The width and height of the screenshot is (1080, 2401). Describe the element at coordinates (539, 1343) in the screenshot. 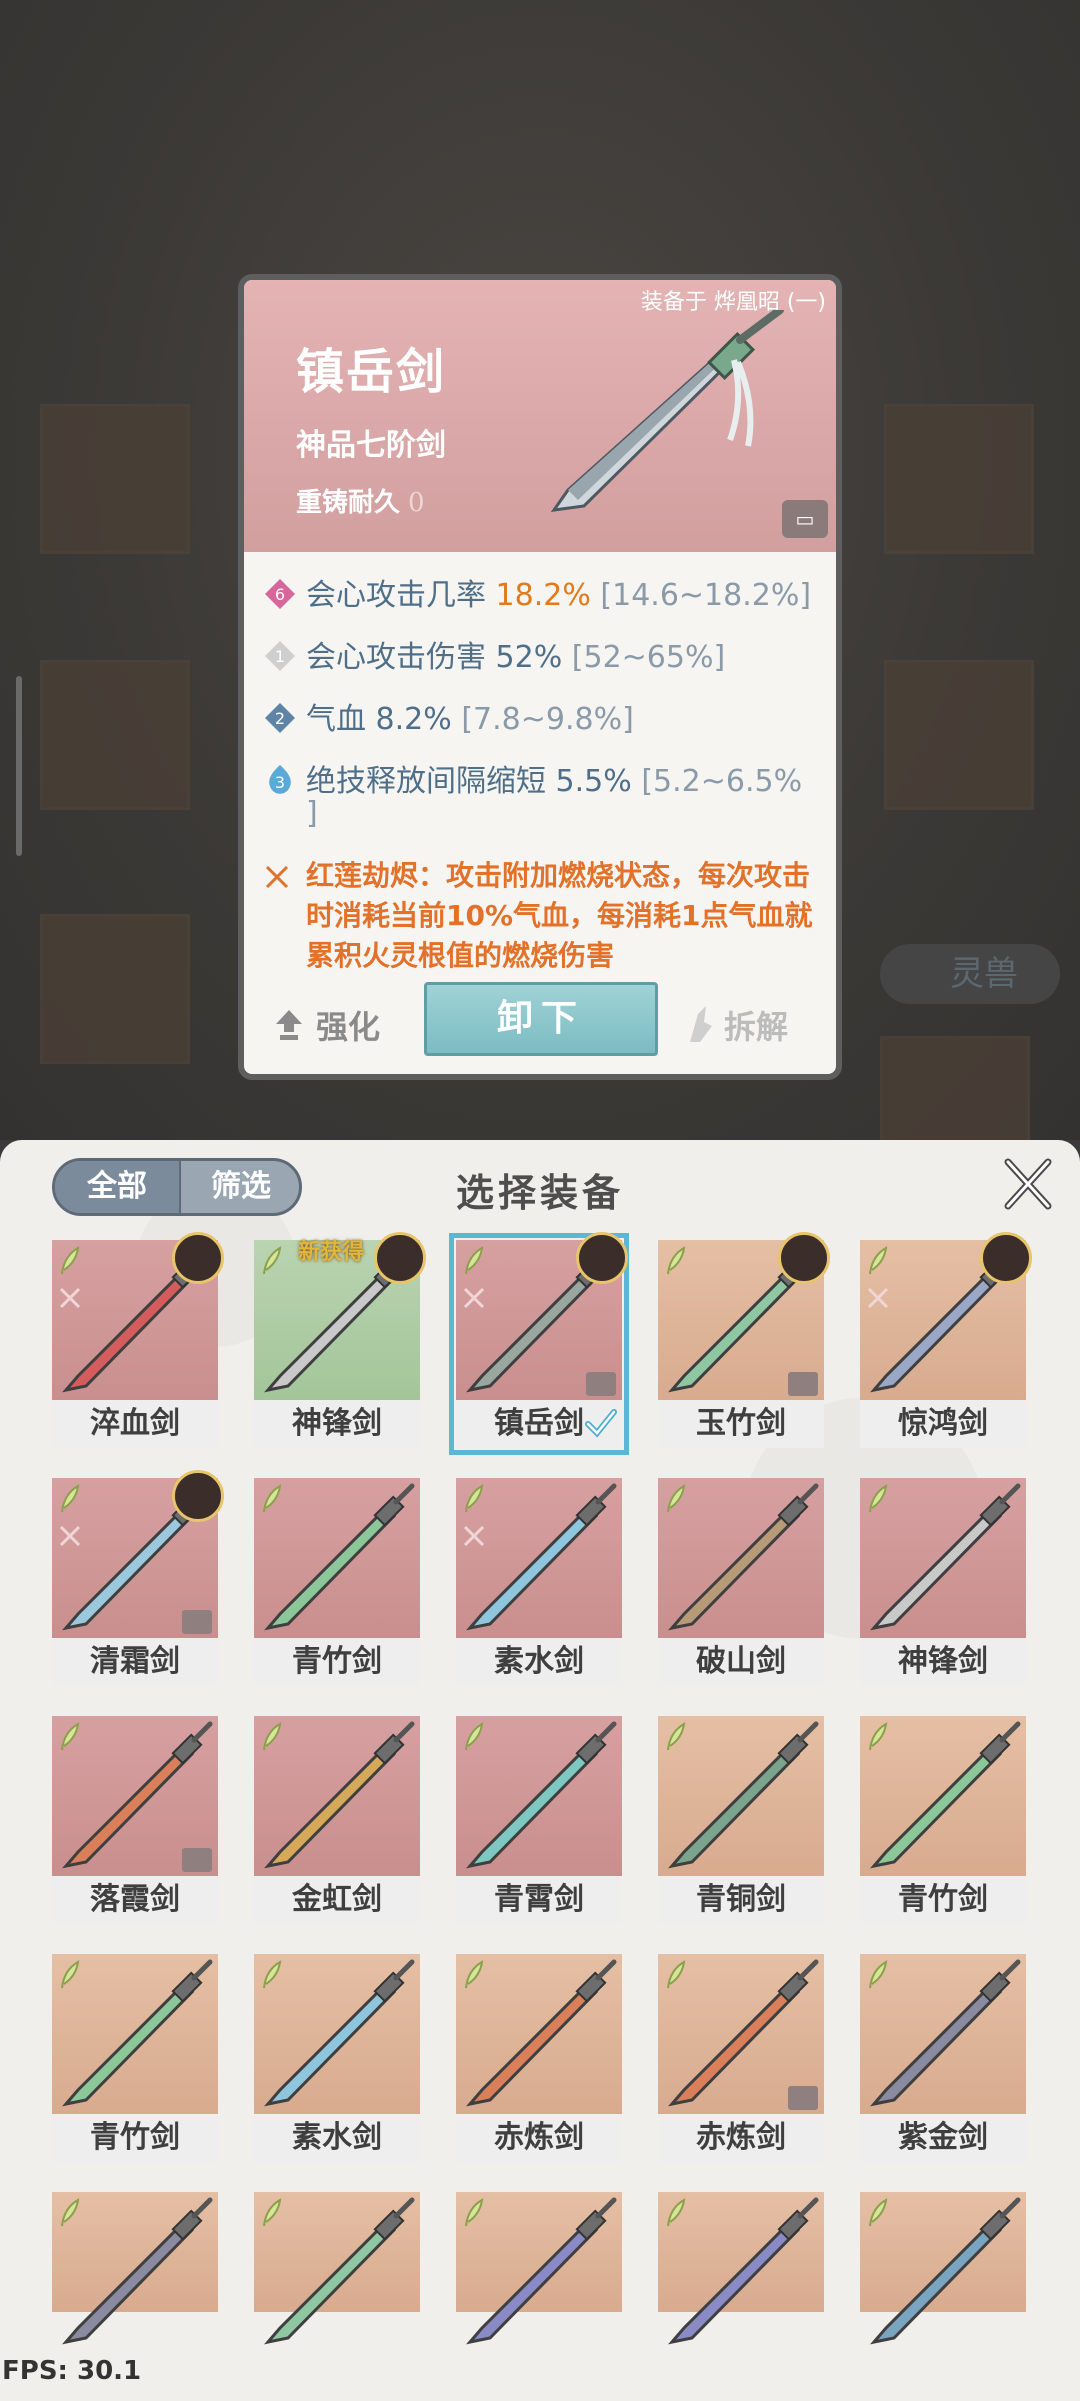

I see `equipment-tile: 镇岳剑` at that location.